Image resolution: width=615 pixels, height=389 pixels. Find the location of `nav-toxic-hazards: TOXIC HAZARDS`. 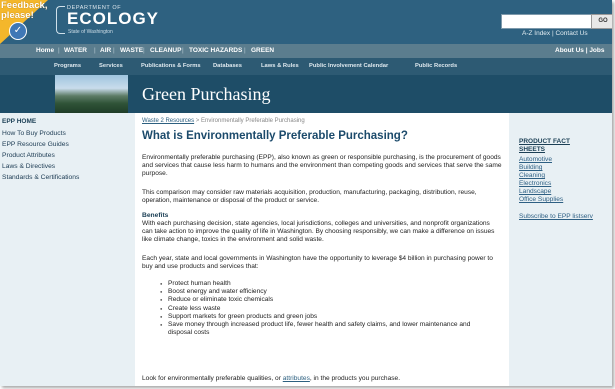

nav-toxic-hazards: TOXIC HAZARDS is located at coordinates (215, 51).